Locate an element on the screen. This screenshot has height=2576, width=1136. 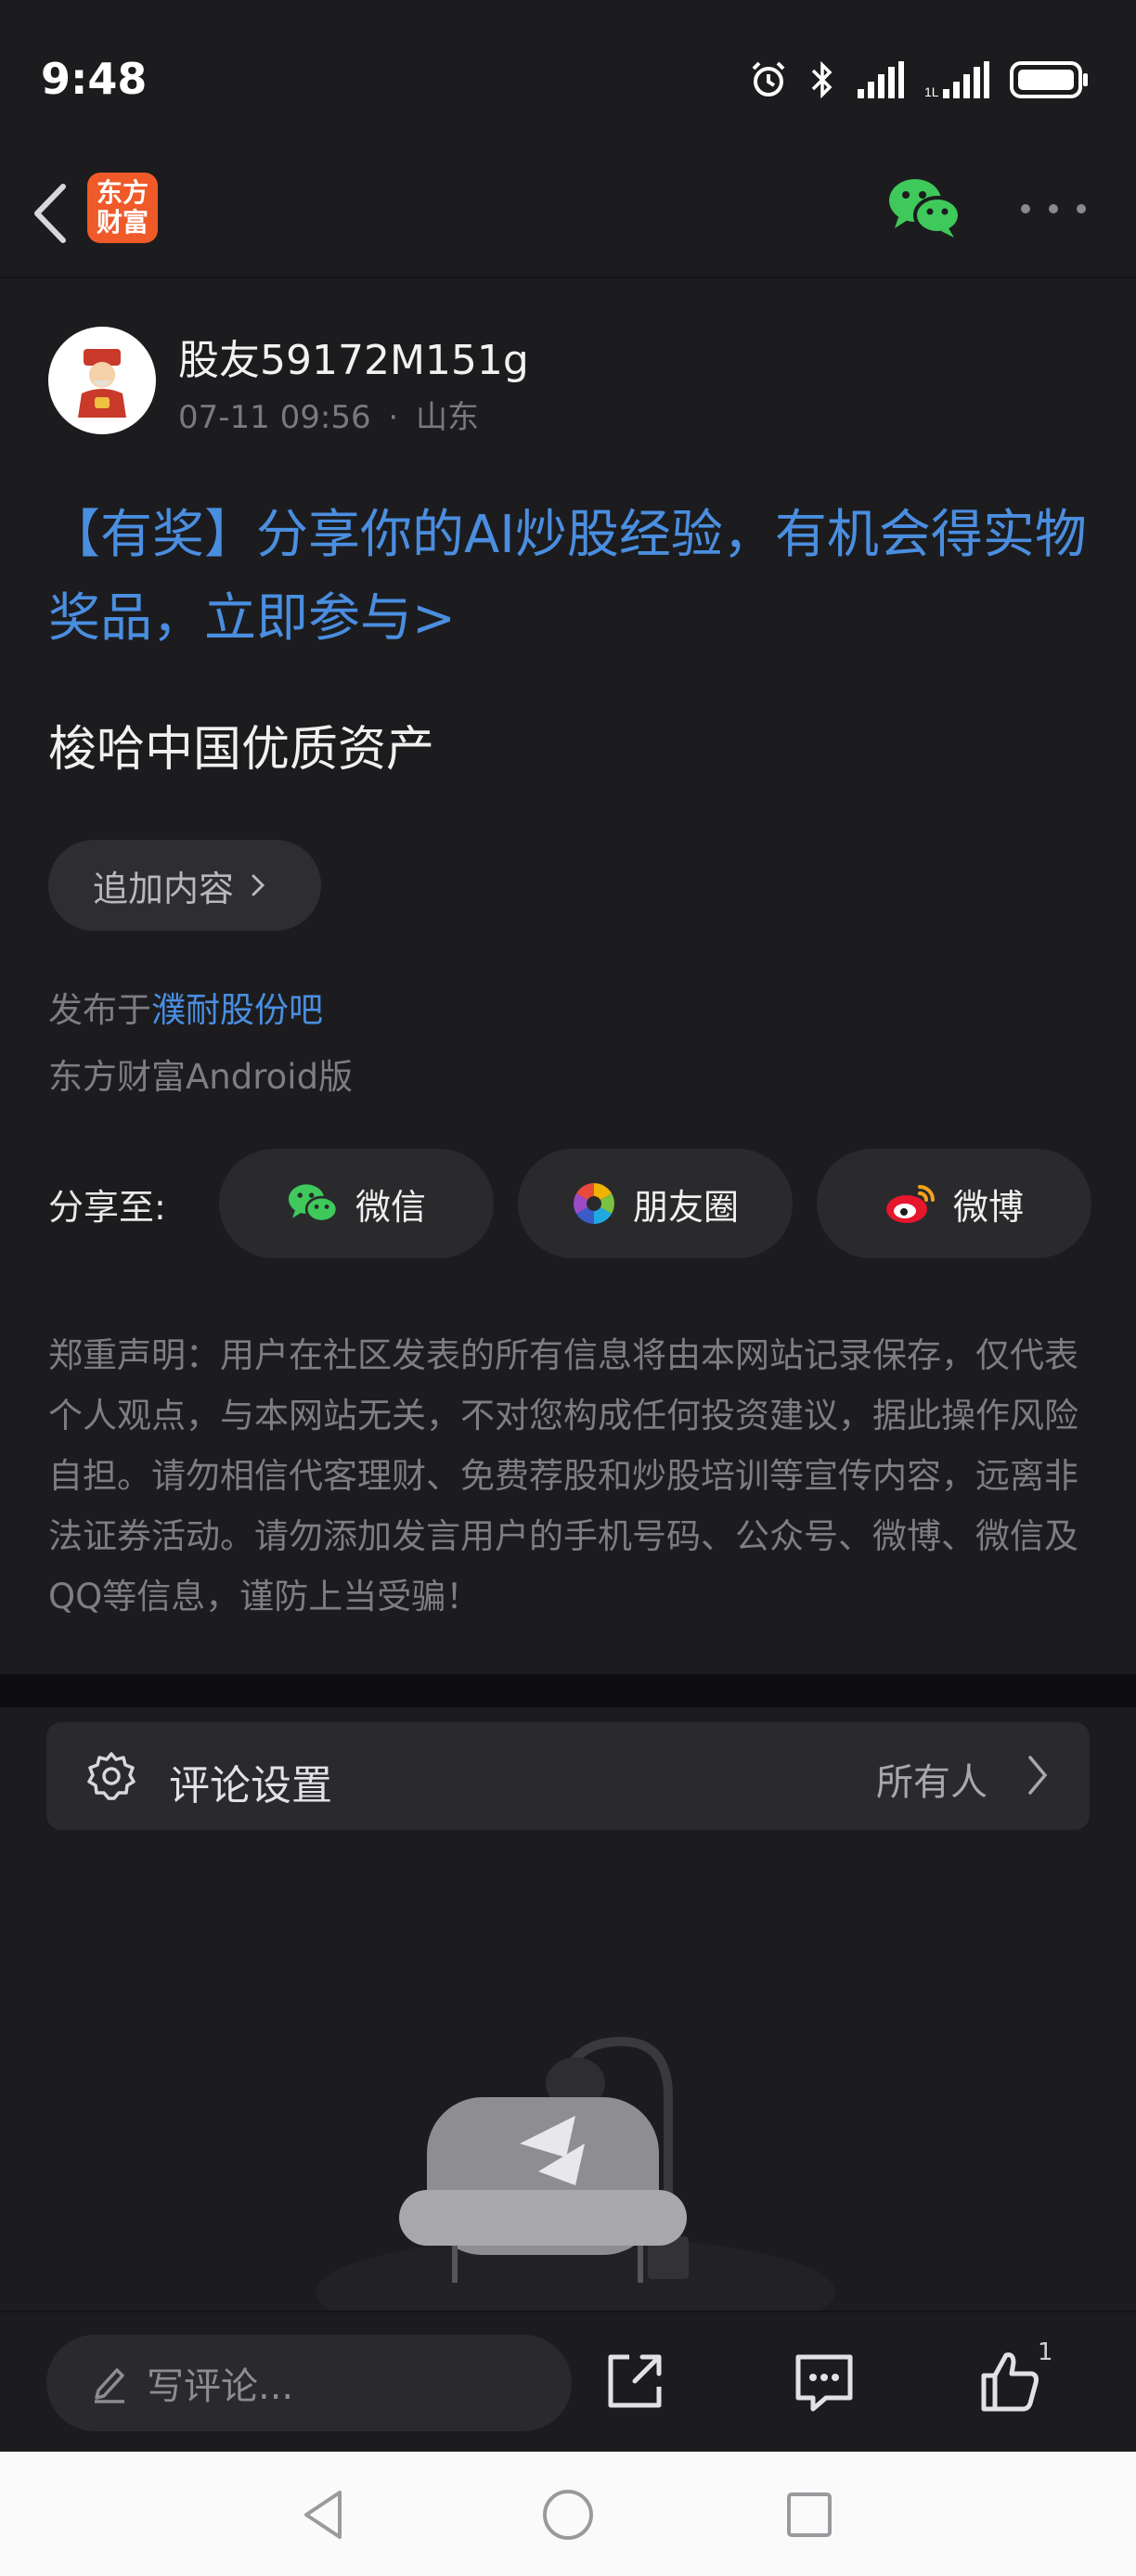
share-label: 分享至: is located at coordinates (107, 1207).